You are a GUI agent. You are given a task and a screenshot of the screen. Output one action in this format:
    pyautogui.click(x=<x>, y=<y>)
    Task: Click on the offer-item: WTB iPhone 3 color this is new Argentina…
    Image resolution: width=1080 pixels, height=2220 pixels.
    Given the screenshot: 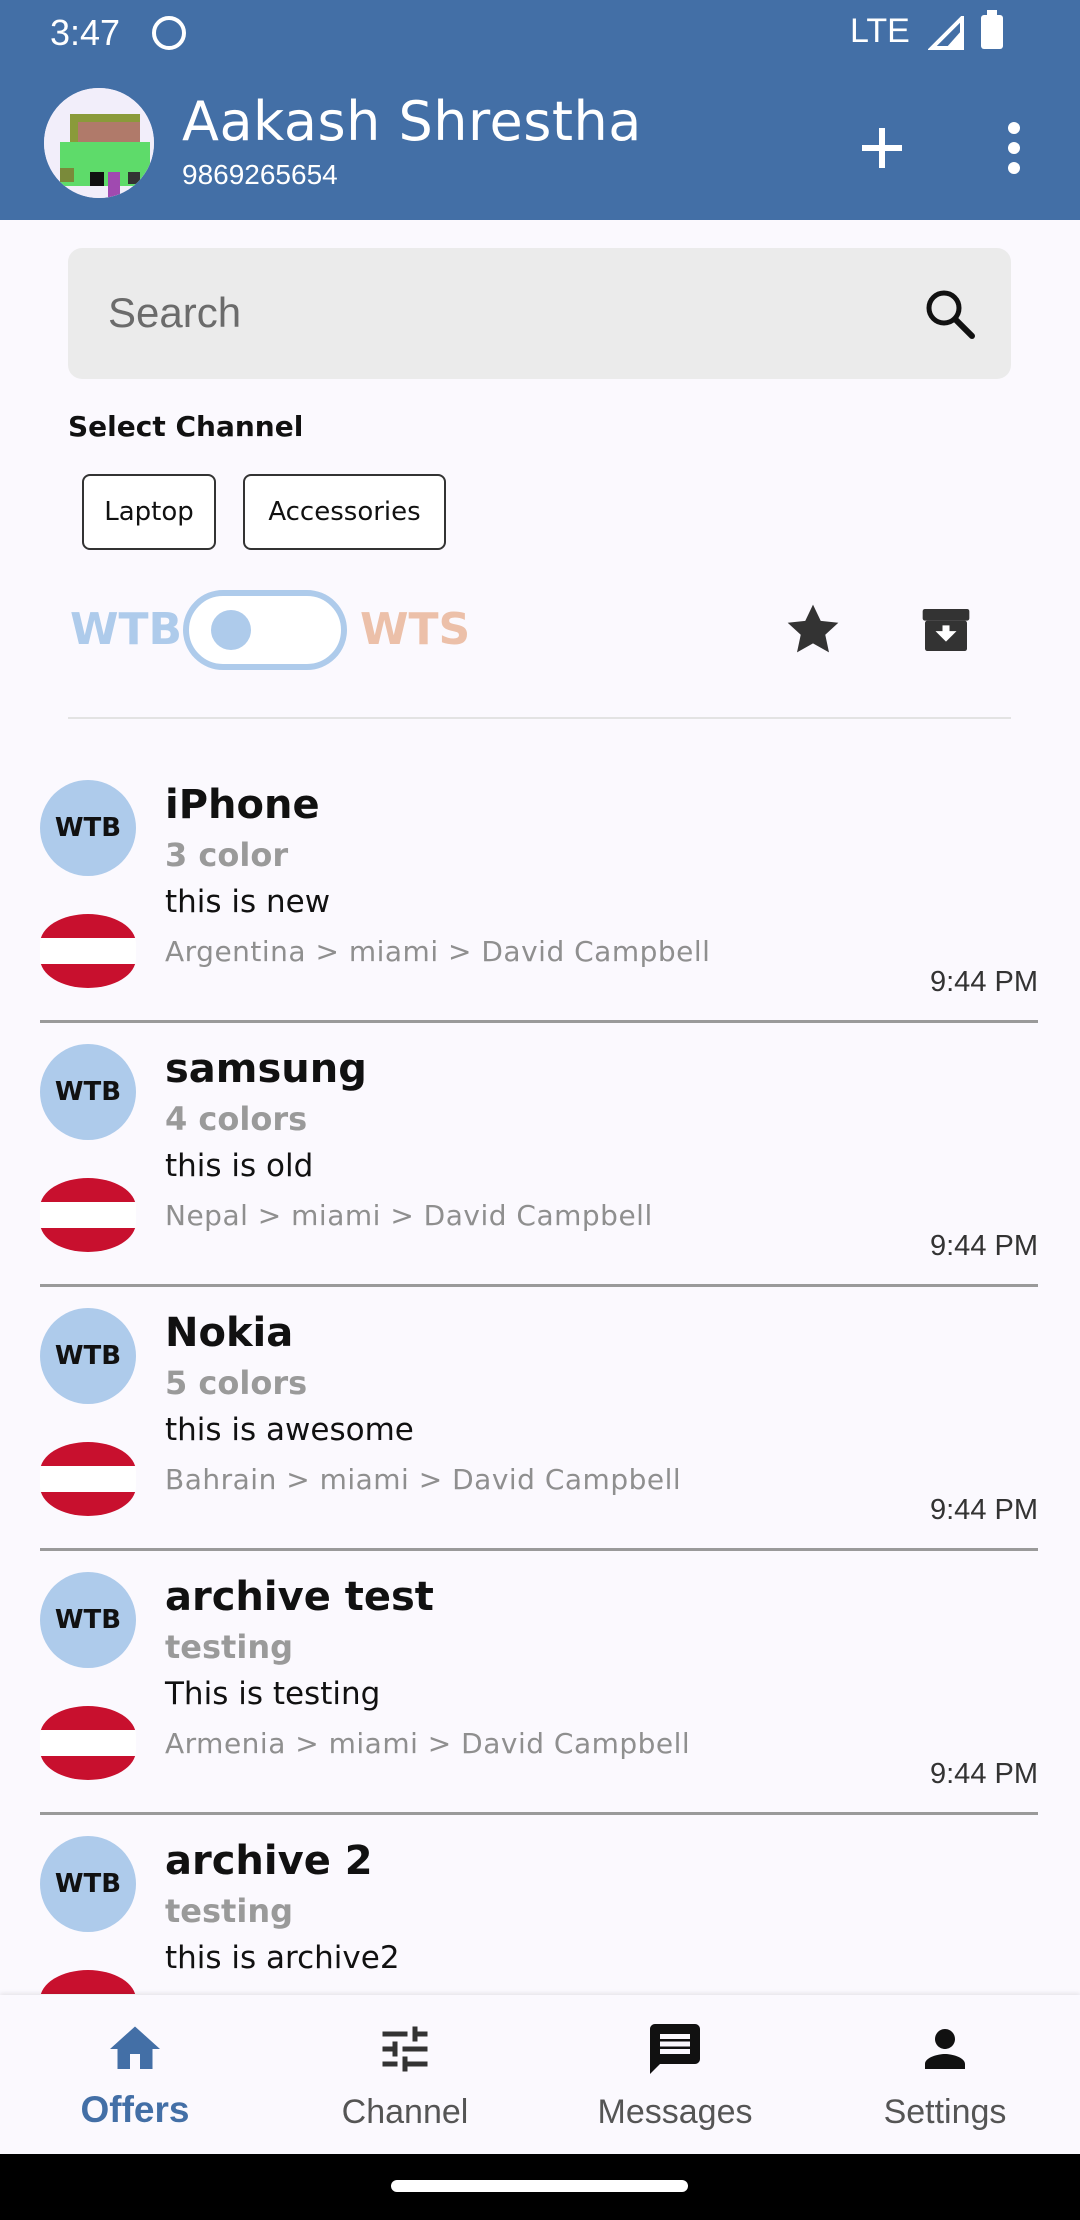 What is the action you would take?
    pyautogui.click(x=540, y=886)
    